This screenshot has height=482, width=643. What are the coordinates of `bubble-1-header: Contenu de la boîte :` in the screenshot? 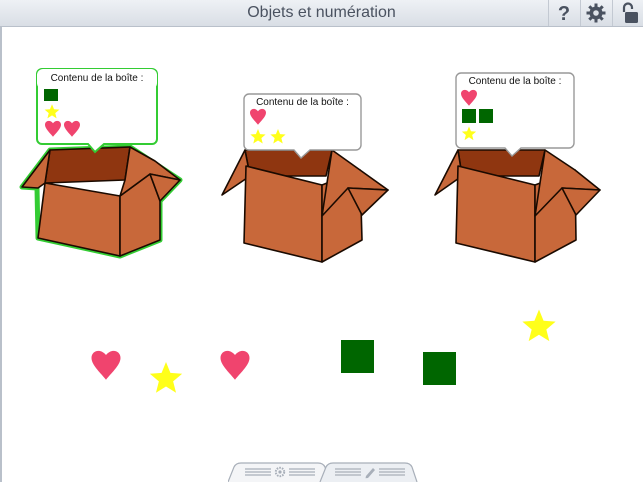 It's located at (97, 79).